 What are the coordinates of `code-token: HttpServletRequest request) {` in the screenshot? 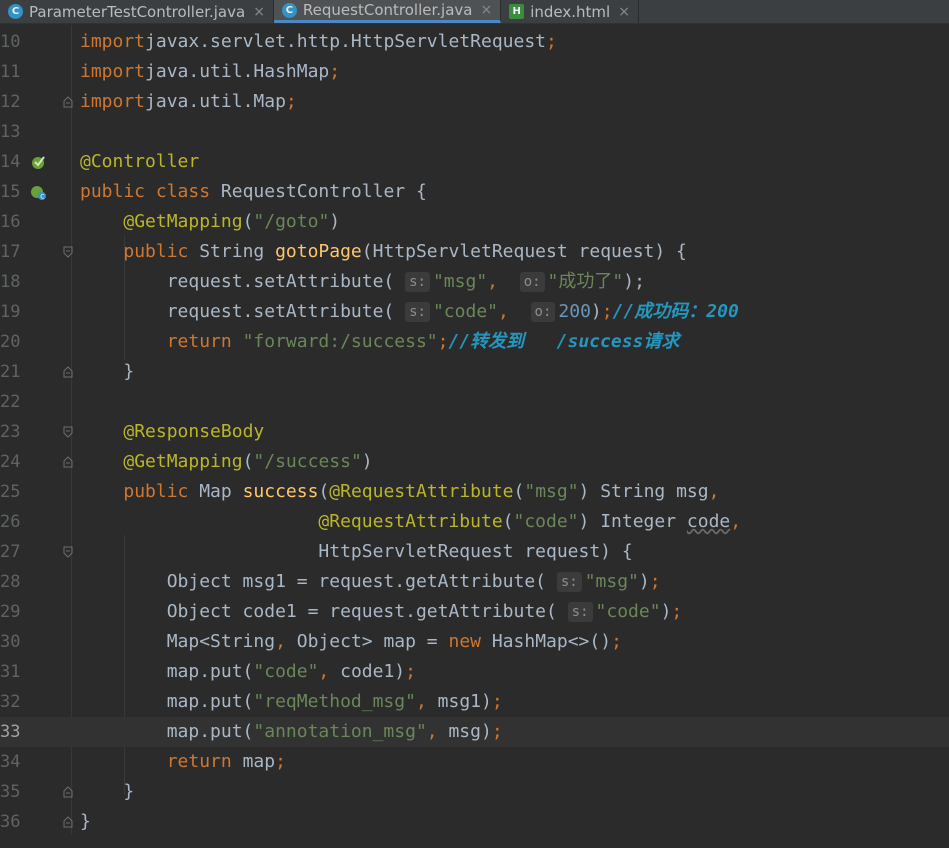 It's located at (356, 551).